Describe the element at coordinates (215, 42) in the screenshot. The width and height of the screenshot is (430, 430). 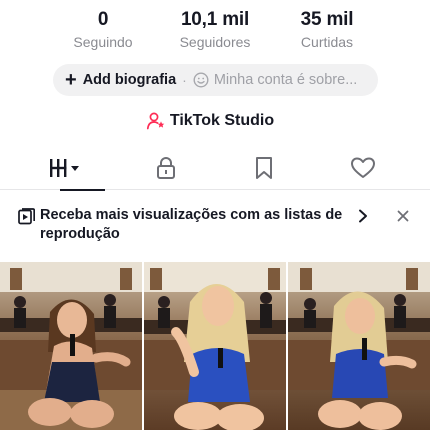
I see `followers-label: Seguidores` at that location.